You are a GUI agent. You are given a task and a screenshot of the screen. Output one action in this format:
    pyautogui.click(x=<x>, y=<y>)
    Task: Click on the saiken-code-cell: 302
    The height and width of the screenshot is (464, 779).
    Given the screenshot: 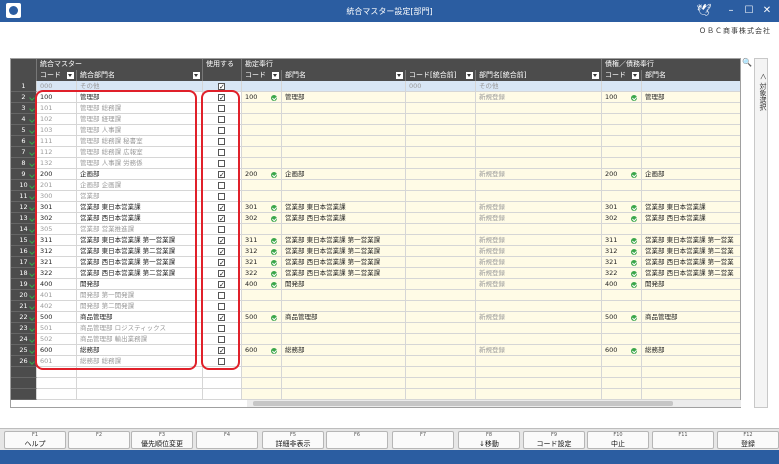 What is the action you would take?
    pyautogui.click(x=622, y=218)
    